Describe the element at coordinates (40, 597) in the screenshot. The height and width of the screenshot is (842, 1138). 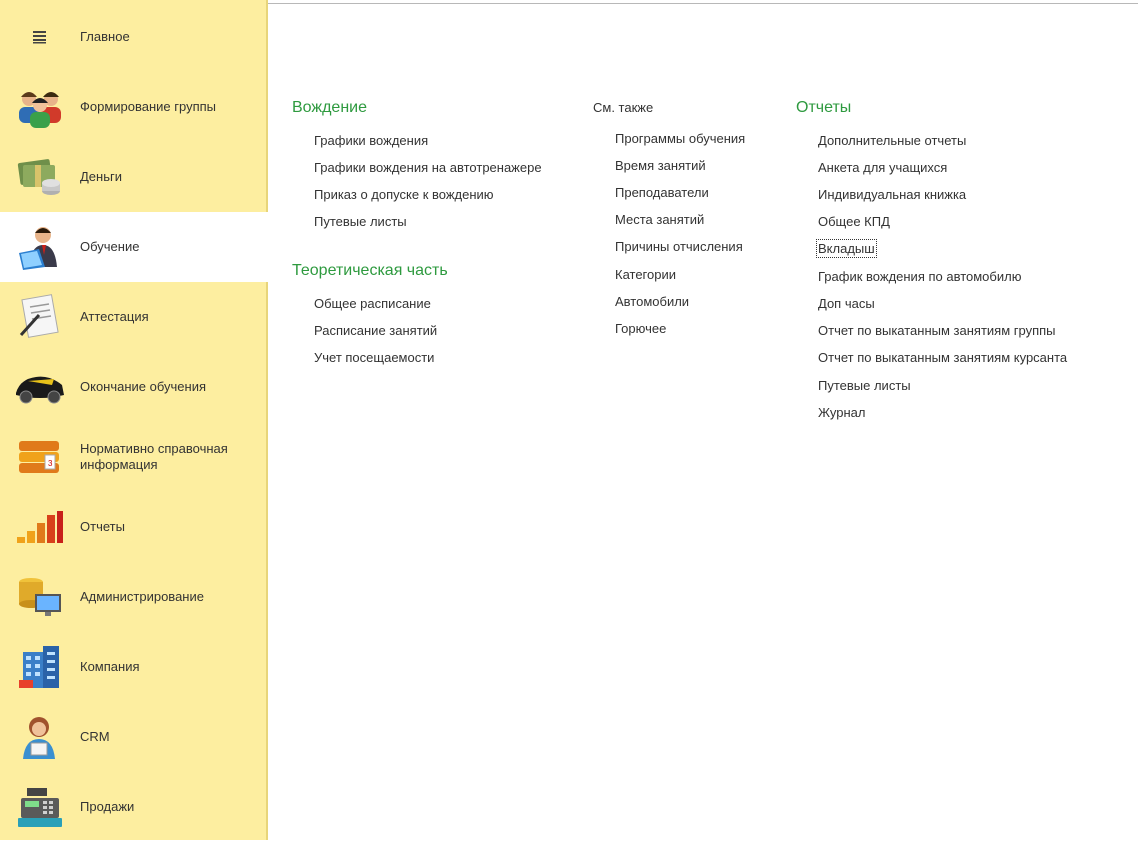
I see `database-computer-icon` at that location.